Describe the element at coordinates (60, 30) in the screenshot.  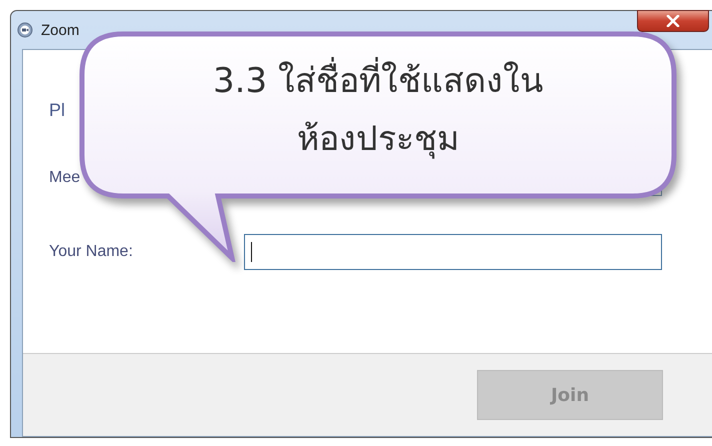
I see `window-title: Zoom` at that location.